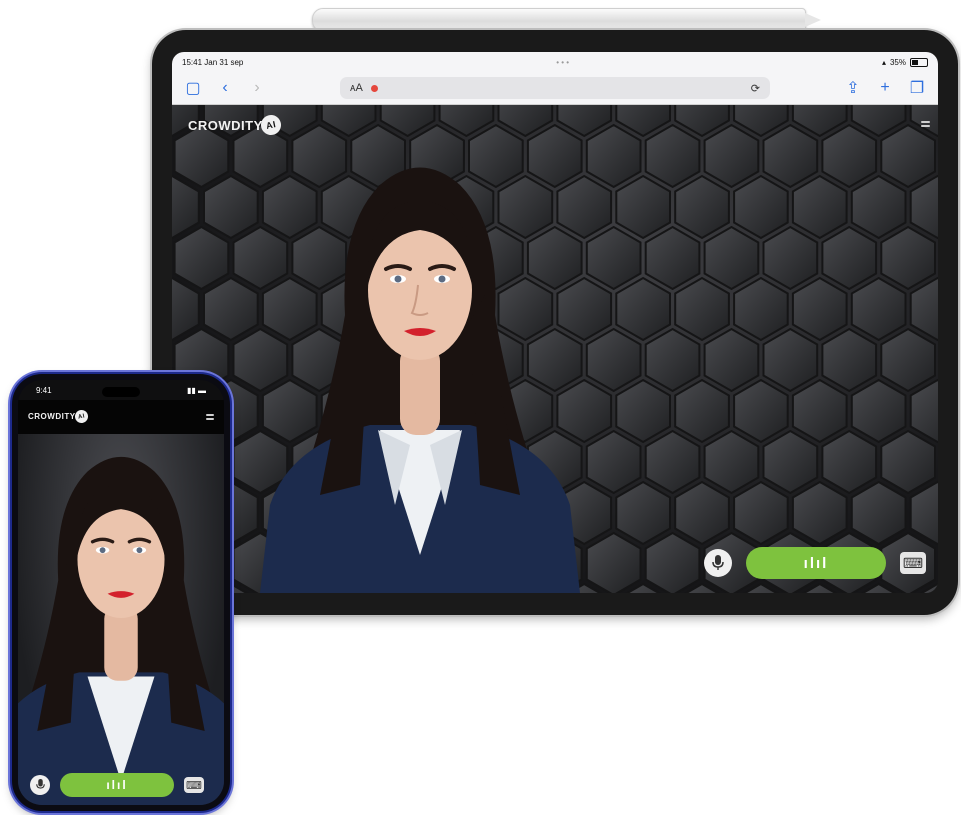 The height and width of the screenshot is (815, 961). Describe the element at coordinates (196, 390) in the screenshot. I see `phone-signal-icon: ▮▮ ▬` at that location.